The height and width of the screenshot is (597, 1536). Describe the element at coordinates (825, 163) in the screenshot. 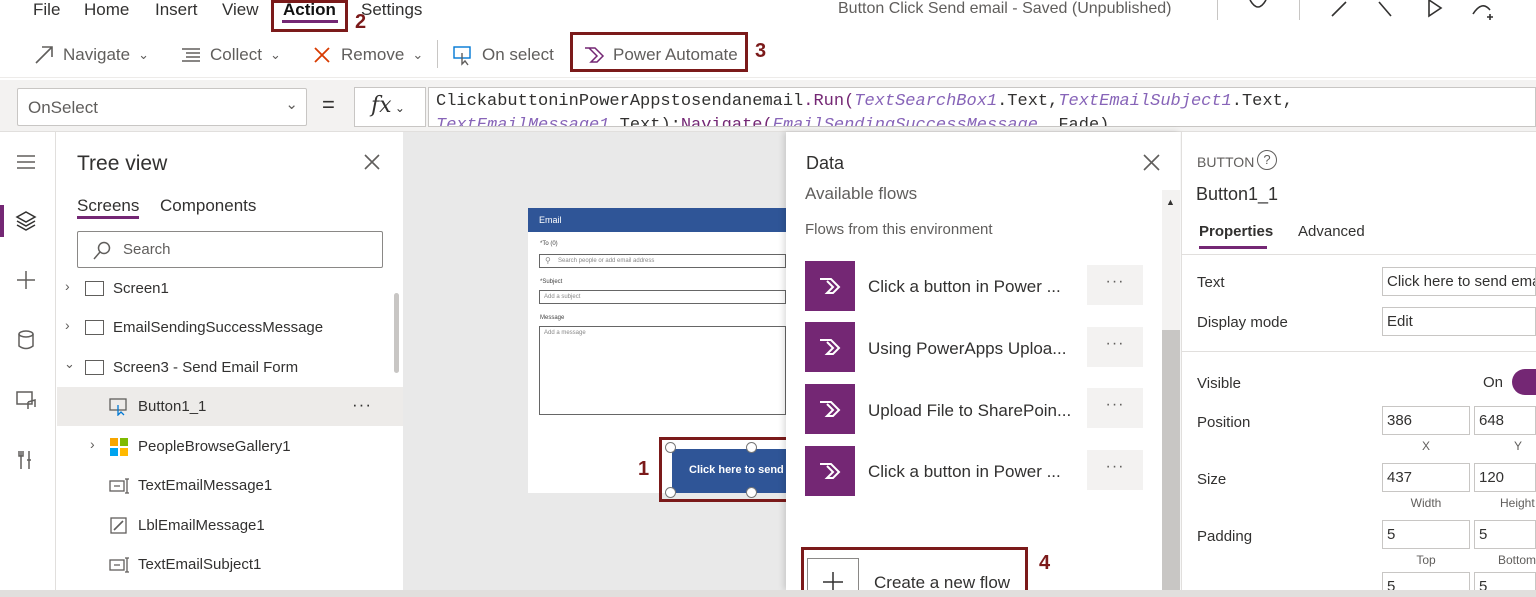

I see `data-panel-title: Data` at that location.